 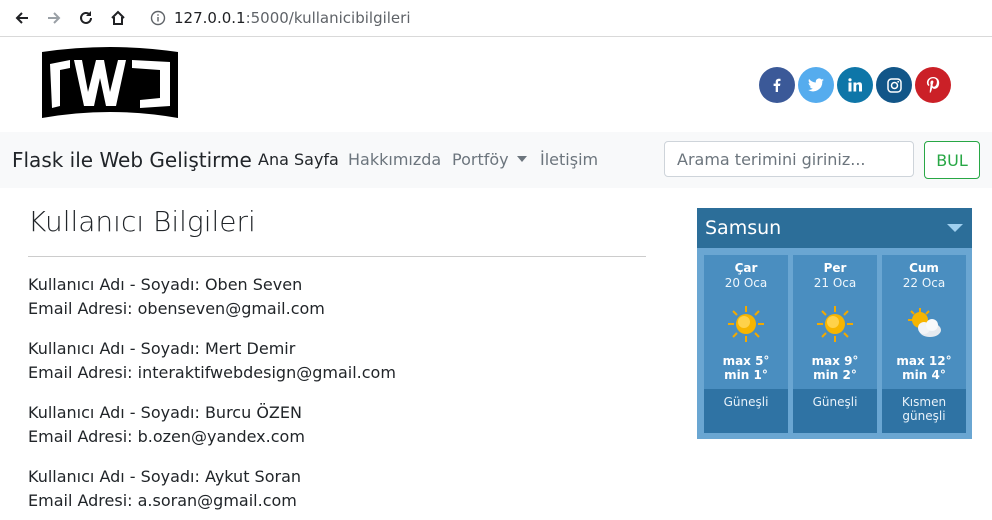 What do you see at coordinates (835, 375) in the screenshot?
I see `weather-min: min 2°` at bounding box center [835, 375].